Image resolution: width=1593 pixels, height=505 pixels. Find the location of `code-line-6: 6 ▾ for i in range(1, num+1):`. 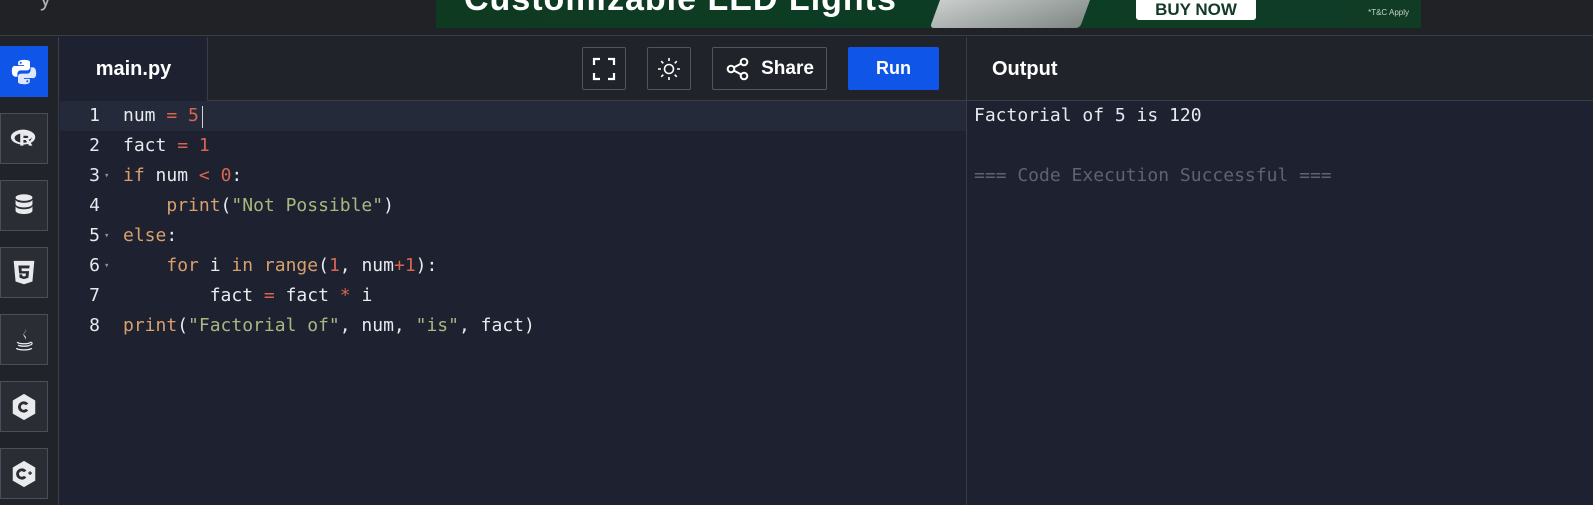

code-line-6: 6 ▾ for i in range(1, num+1): is located at coordinates (513, 266).